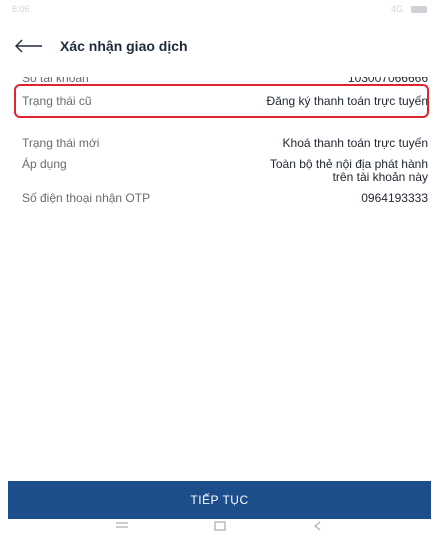 This screenshot has width=439, height=539. Describe the element at coordinates (28, 46) in the screenshot. I see `arrow-left-icon` at that location.